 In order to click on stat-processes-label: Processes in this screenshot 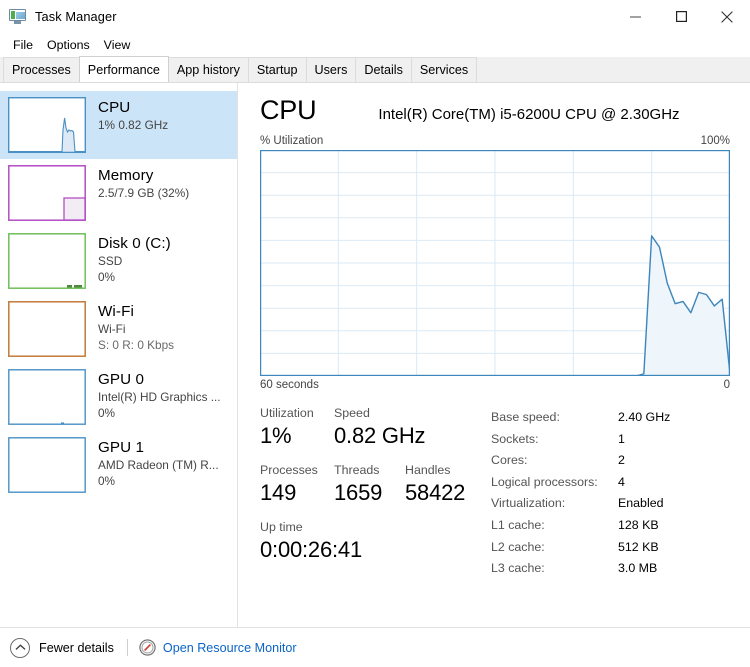, I will do `click(289, 470)`.